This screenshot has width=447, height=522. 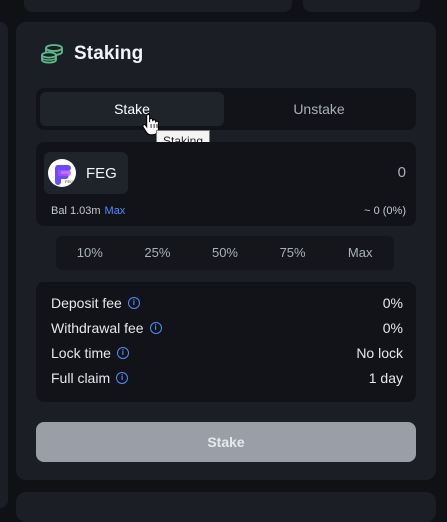 I want to click on coins-stack-icon, so click(x=52, y=54).